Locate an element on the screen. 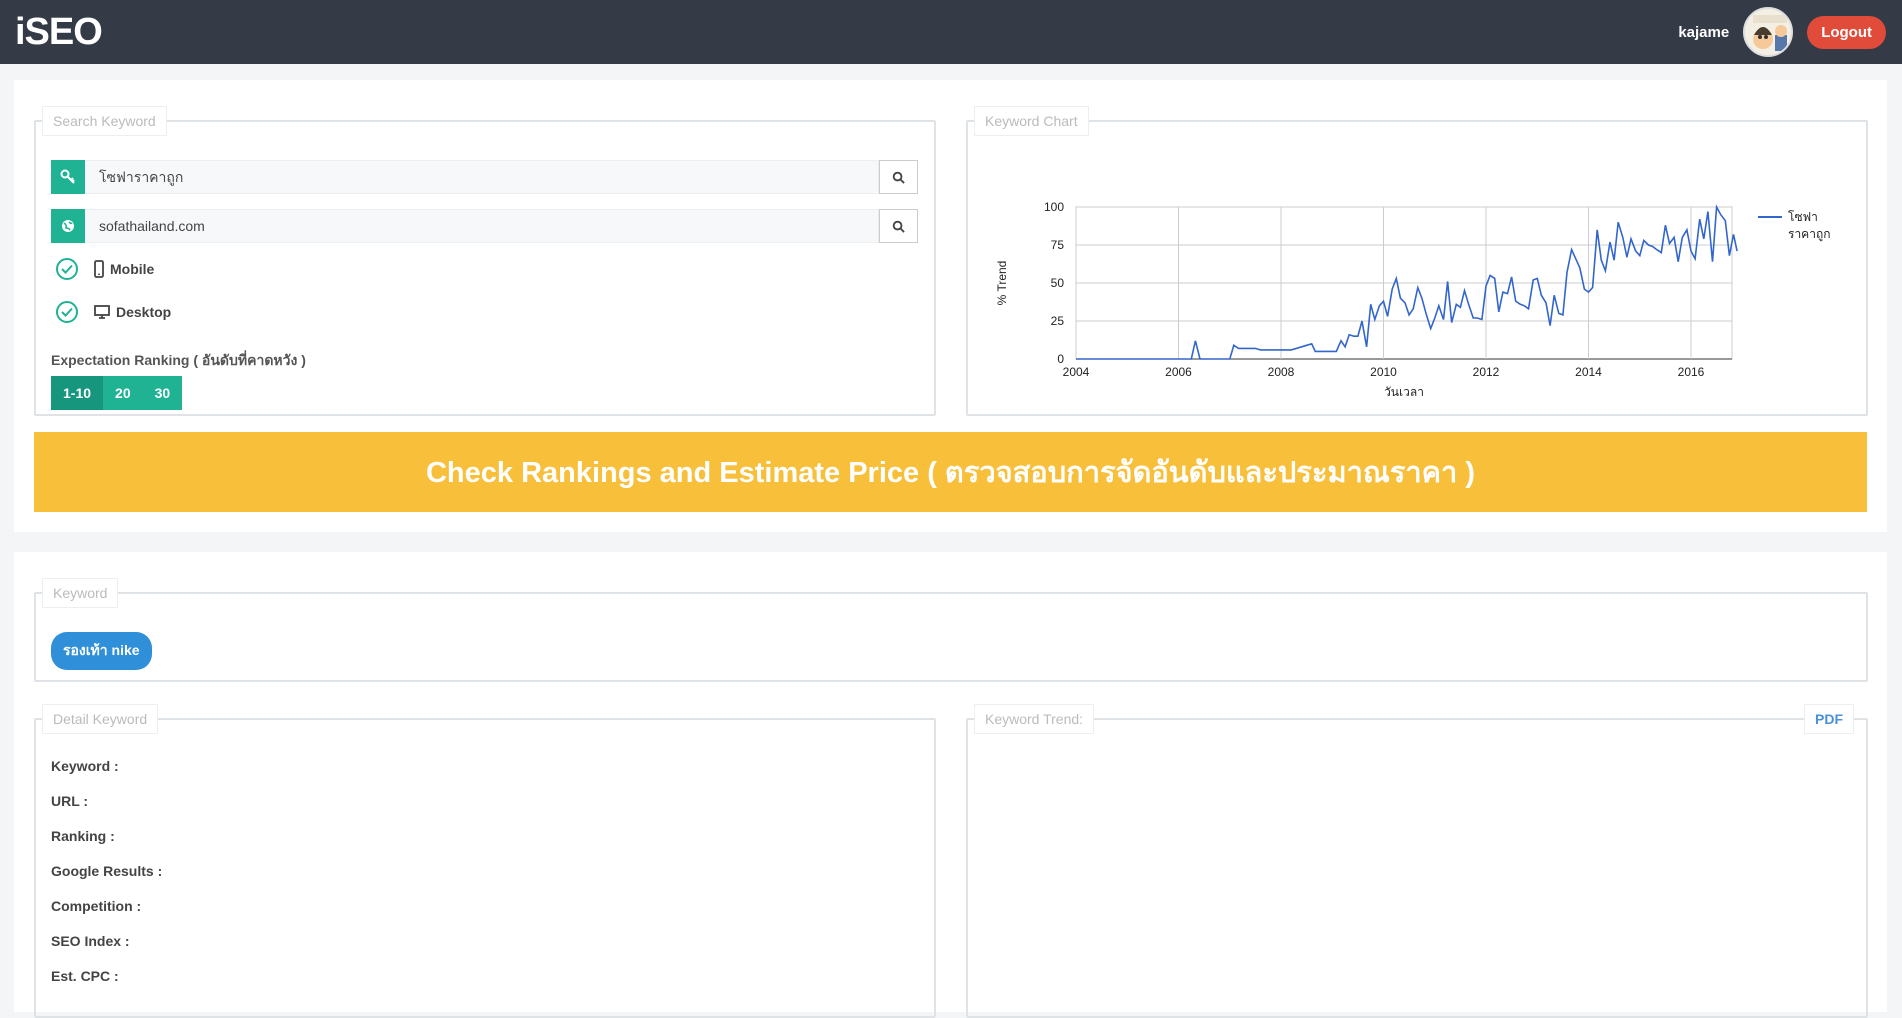 This screenshot has height=1018, width=1902. detail-url-label: URL : is located at coordinates (70, 801).